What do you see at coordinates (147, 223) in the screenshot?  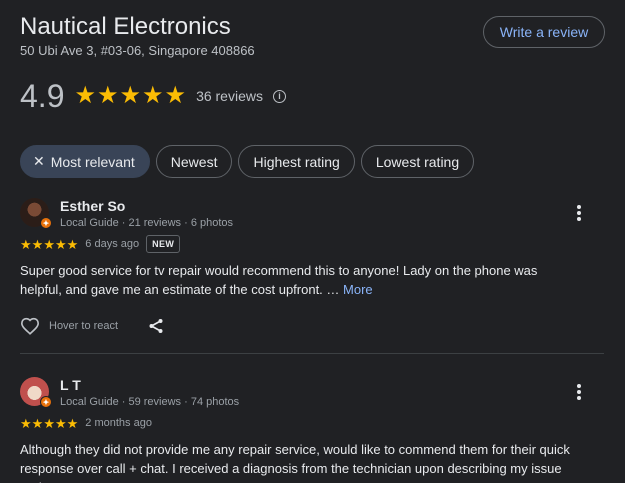 I see `reviewer-subtitle: Local Guide · 21 reviews · 6 photos` at bounding box center [147, 223].